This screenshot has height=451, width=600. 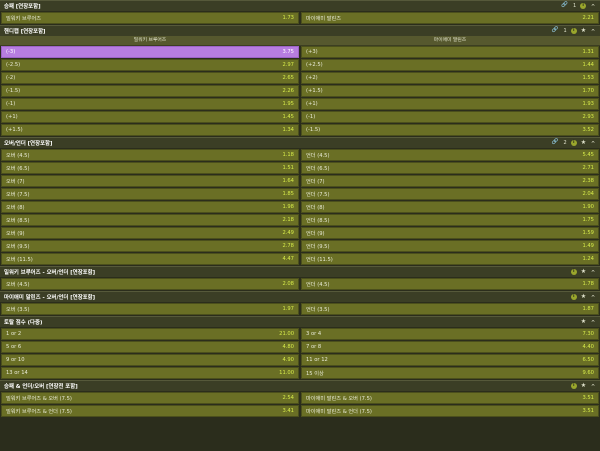 I want to click on odds-cell-selected: (-3) 3.75, so click(x=150, y=52).